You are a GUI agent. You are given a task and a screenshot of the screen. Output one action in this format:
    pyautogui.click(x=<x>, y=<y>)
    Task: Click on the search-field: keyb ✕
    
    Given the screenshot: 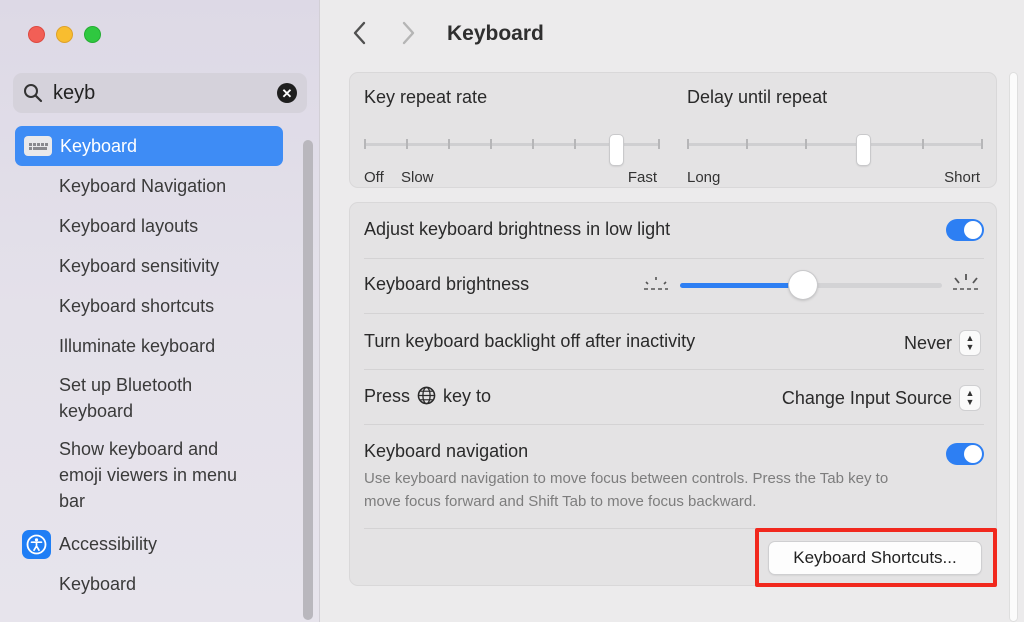 What is the action you would take?
    pyautogui.click(x=160, y=93)
    